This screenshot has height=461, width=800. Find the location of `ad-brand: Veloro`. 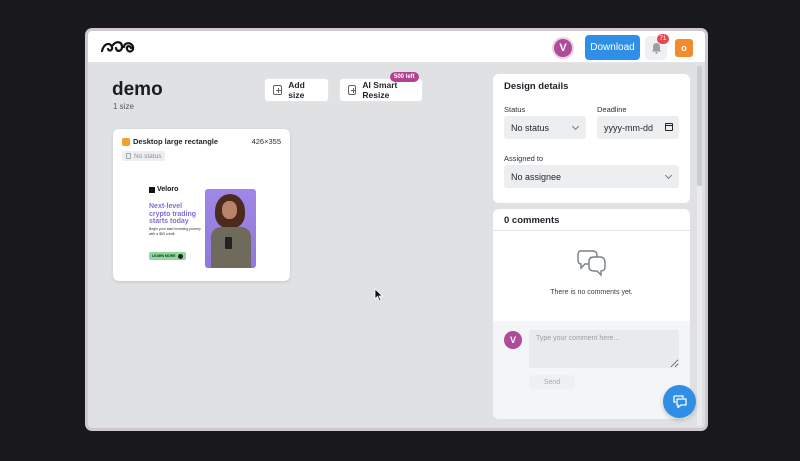

ad-brand: Veloro is located at coordinates (163, 189).